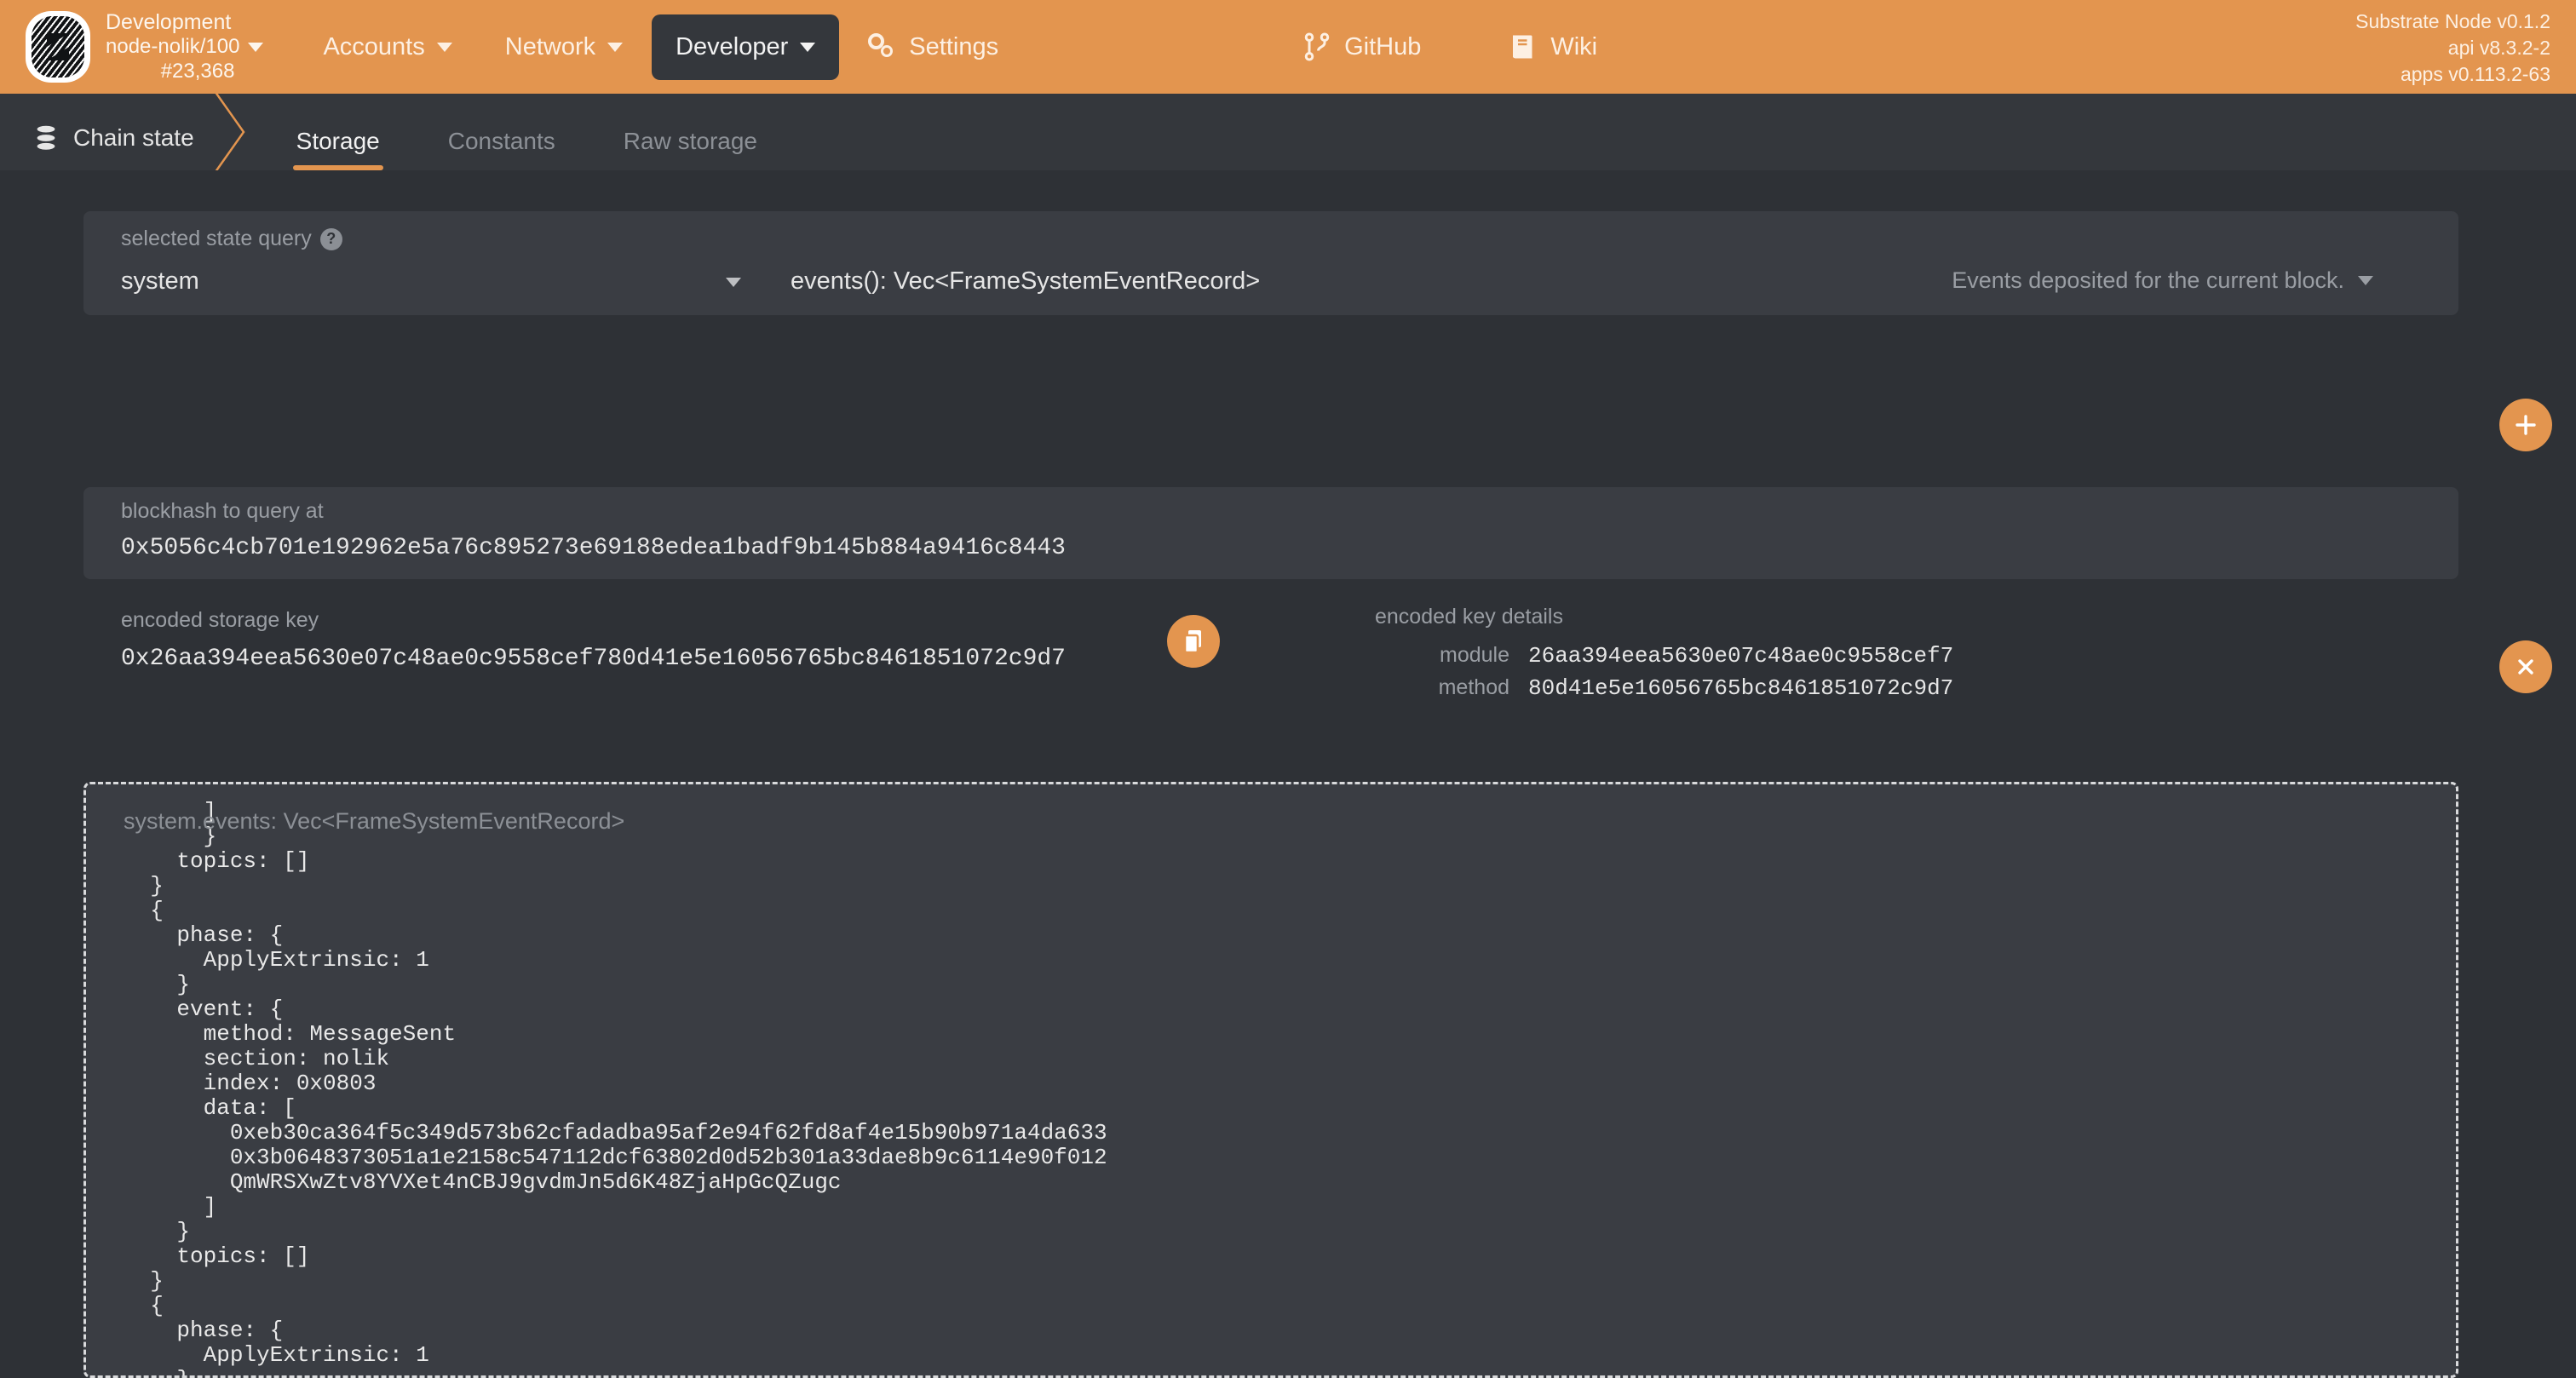 The image size is (2576, 1378). I want to click on database-icon, so click(46, 137).